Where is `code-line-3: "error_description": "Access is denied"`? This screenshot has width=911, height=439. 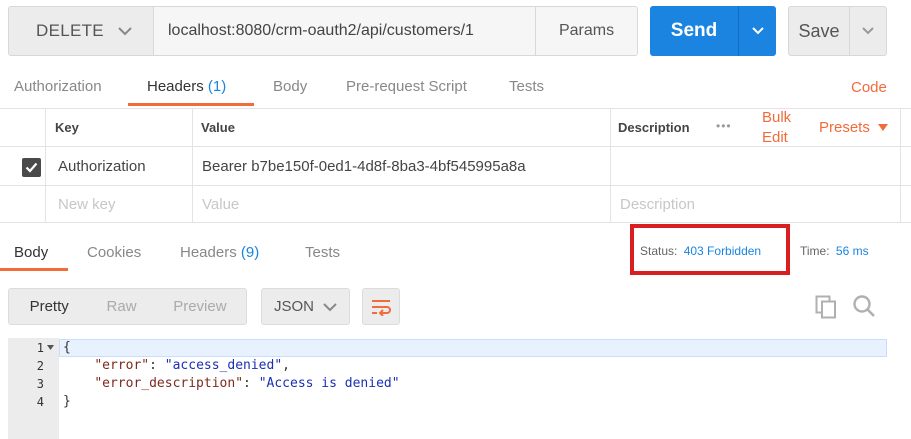 code-line-3: "error_description": "Access is denied" is located at coordinates (231, 383).